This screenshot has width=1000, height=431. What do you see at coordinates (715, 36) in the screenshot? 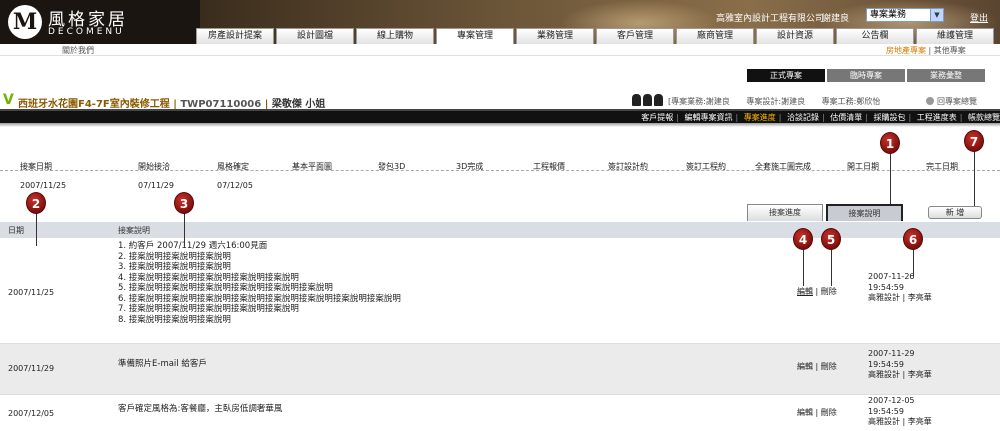
I see `tab-vendor-management: 廠商管理` at bounding box center [715, 36].